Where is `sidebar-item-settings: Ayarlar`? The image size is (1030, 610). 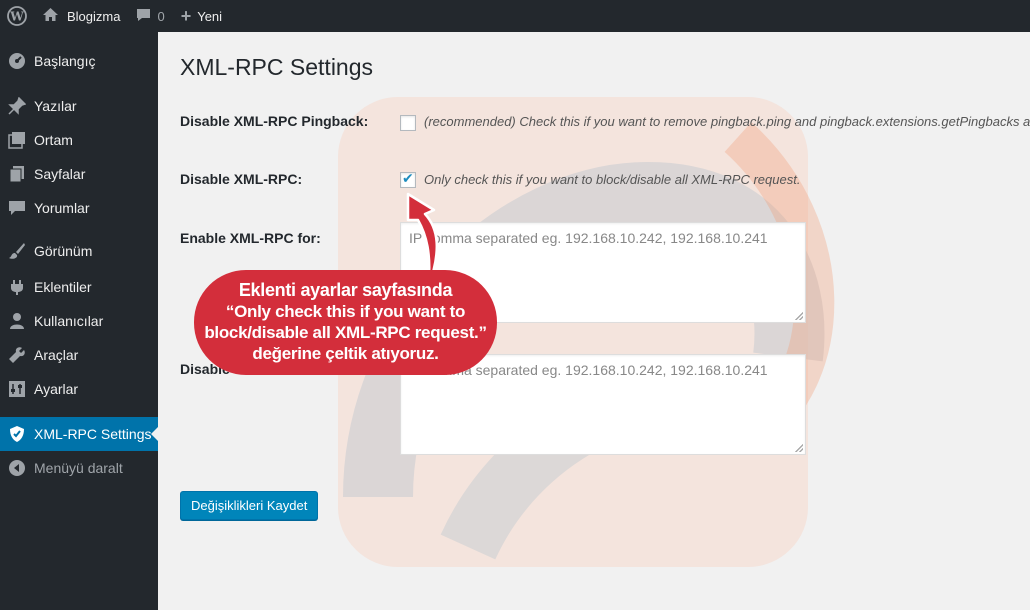 sidebar-item-settings: Ayarlar is located at coordinates (79, 389).